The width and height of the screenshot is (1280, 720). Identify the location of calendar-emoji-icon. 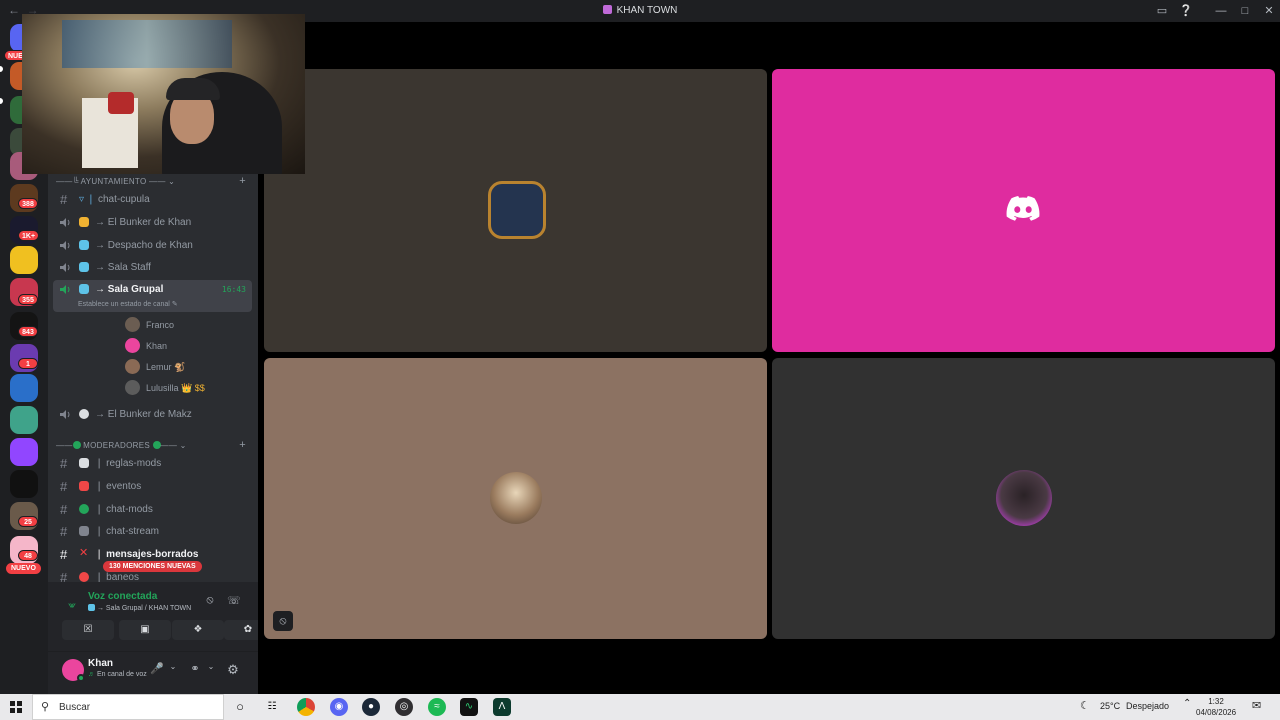
(84, 486).